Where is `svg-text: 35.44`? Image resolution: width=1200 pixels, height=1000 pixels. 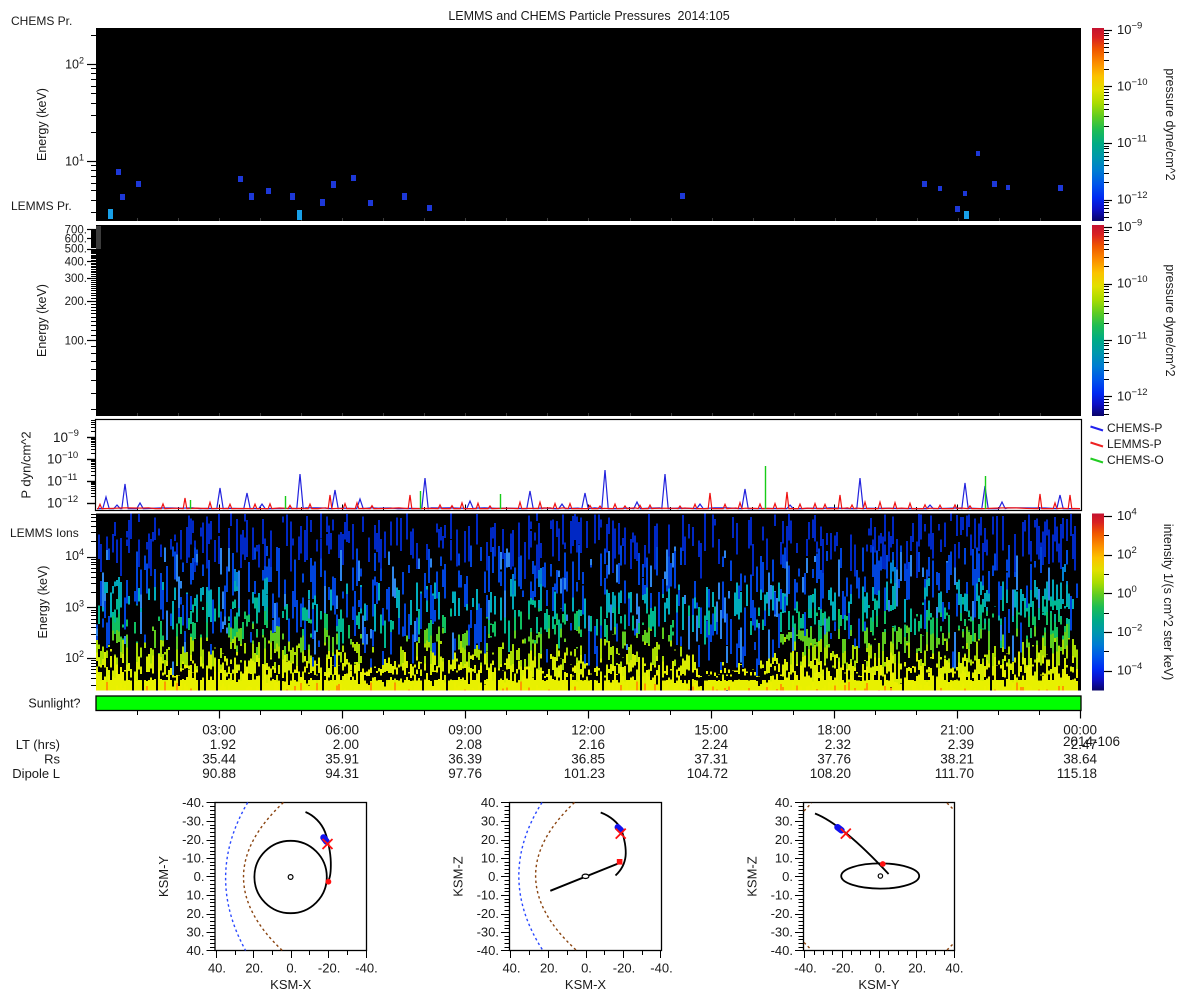
svg-text: 35.44 is located at coordinates (219, 759).